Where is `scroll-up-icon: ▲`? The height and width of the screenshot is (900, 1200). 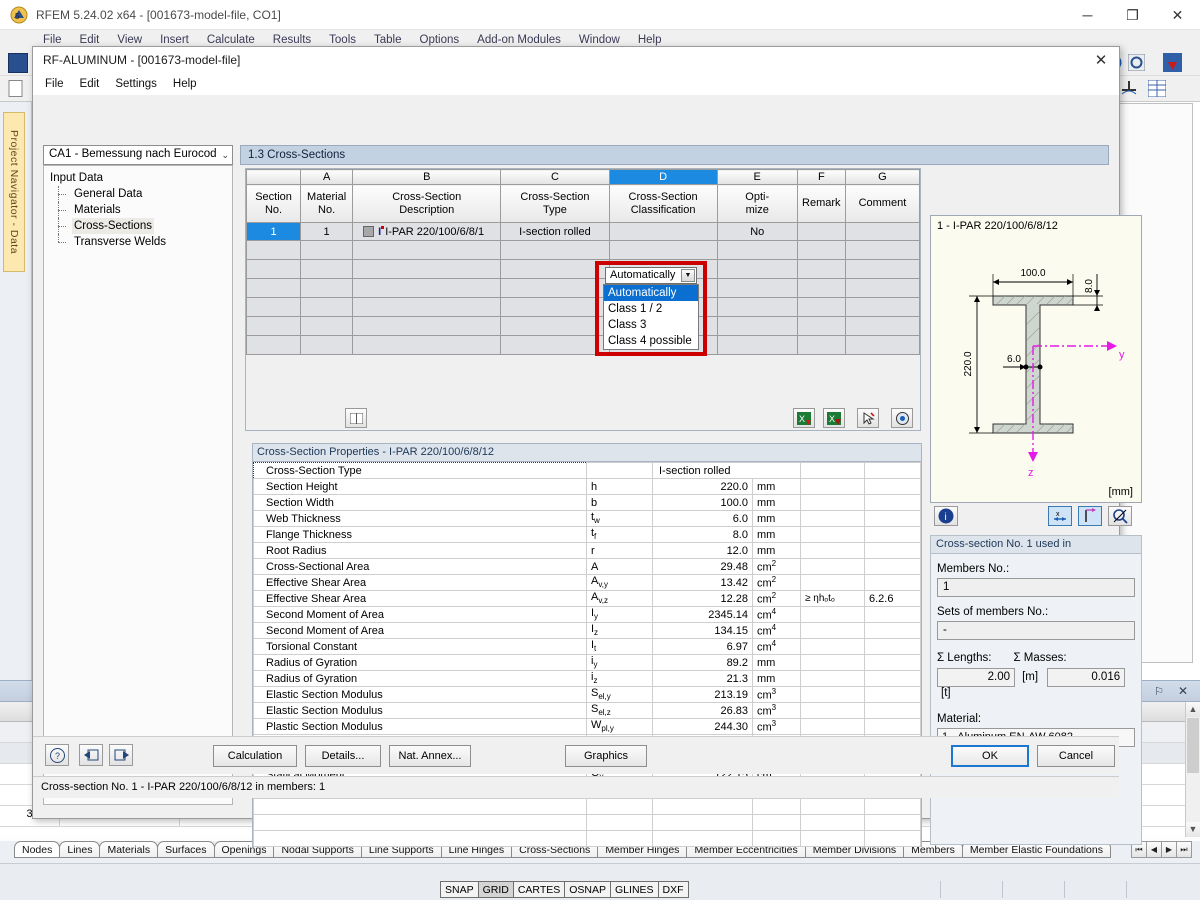 scroll-up-icon: ▲ is located at coordinates (1193, 709).